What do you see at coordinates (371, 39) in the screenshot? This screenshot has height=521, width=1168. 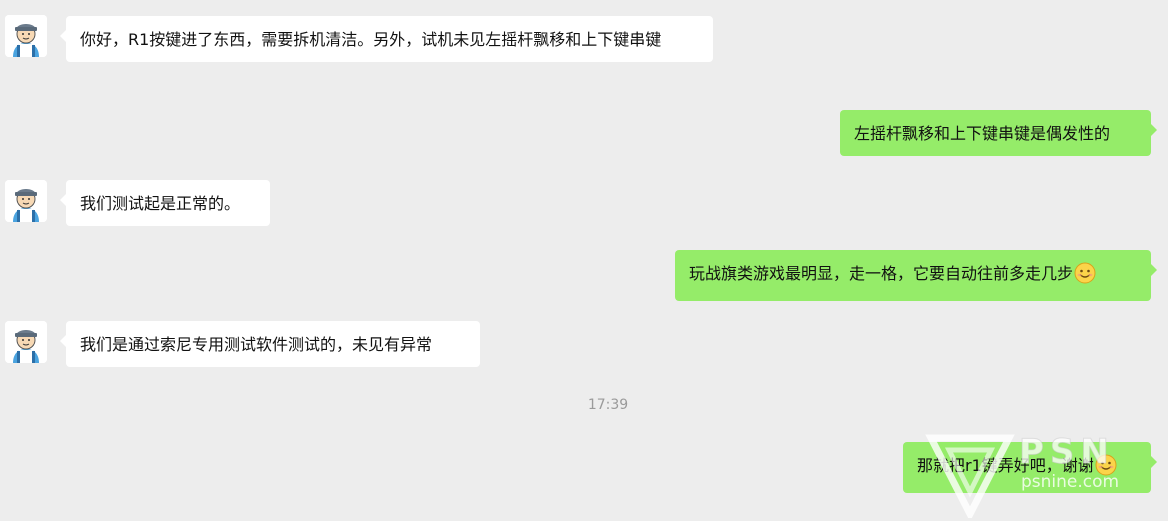 I see `message-text: 你好，R1按键进了东西，需要拆机清洁。另外，试机未见左摇杆飘移和上下键串键` at bounding box center [371, 39].